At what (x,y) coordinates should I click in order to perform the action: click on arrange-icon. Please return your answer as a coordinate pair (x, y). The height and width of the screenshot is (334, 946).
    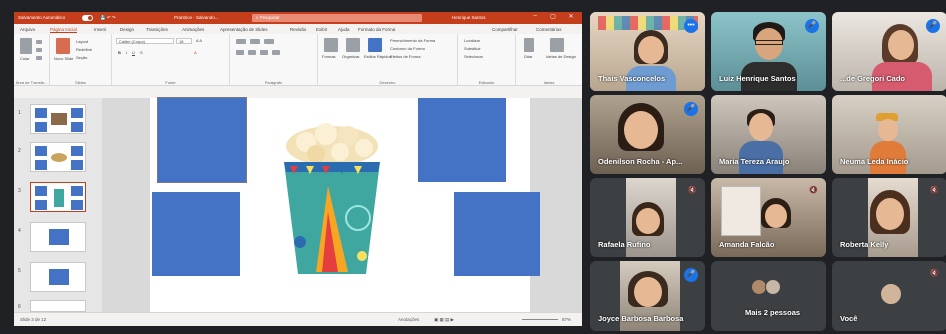
    Looking at the image, I should click on (353, 45).